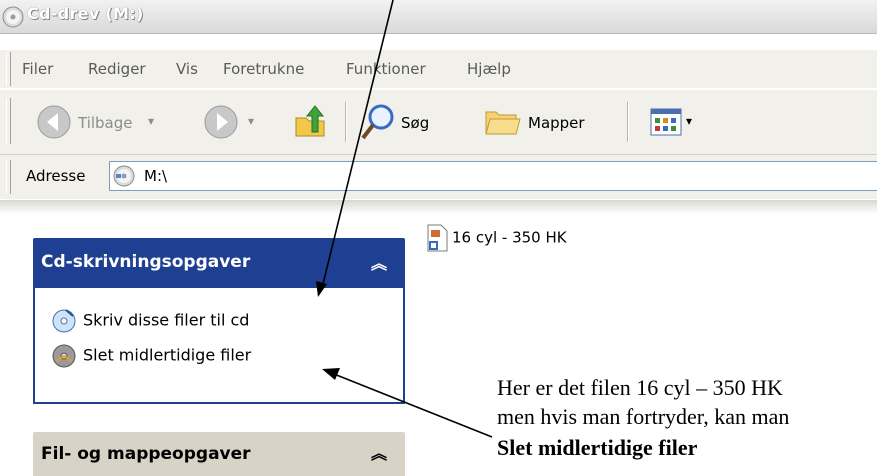 The height and width of the screenshot is (476, 877). I want to click on arrow-to-cd-tasks, so click(355, 148).